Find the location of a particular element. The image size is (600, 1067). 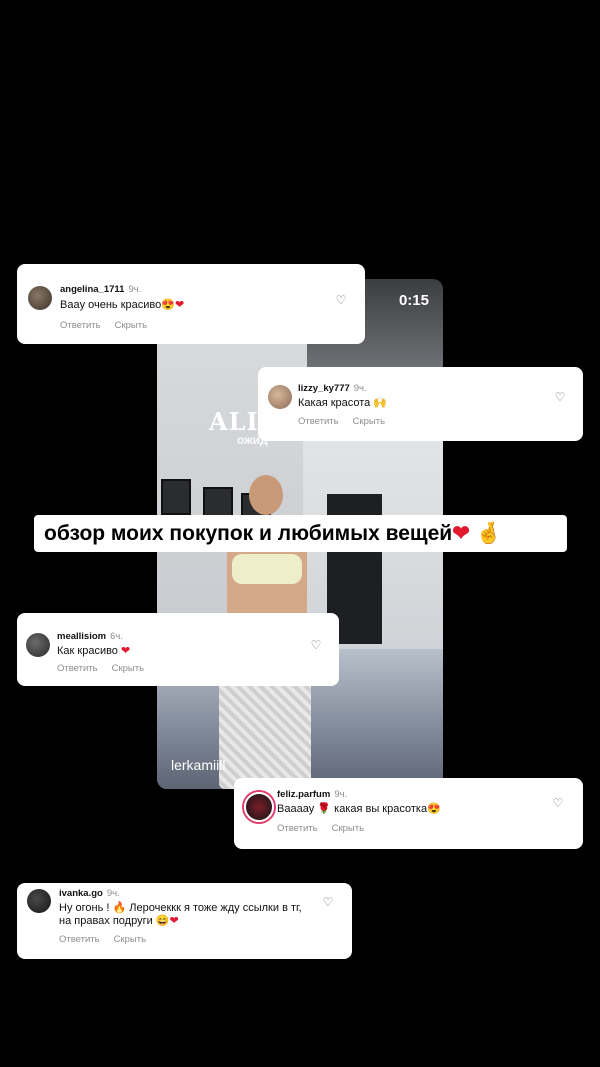

comment-emoji: 😄❤ is located at coordinates (167, 921).